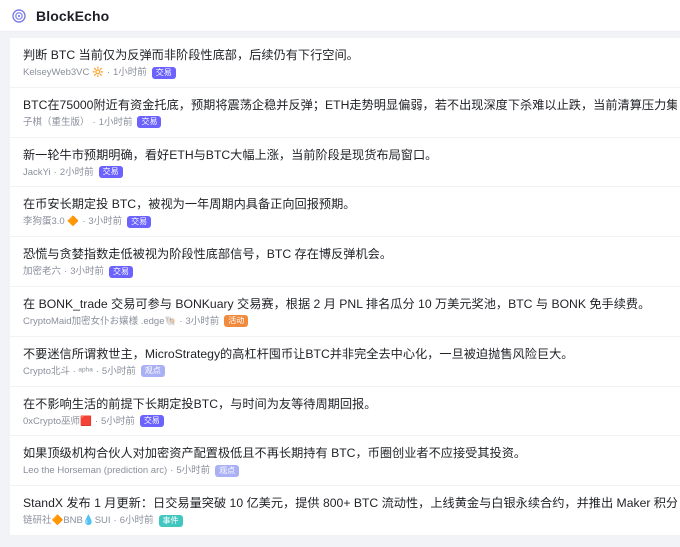 The image size is (680, 547). I want to click on post-text: 新一轮牛市预期明确，看好ETH与BTC大幅上涨，当前阶段是现货布局窗口。, so click(230, 154).